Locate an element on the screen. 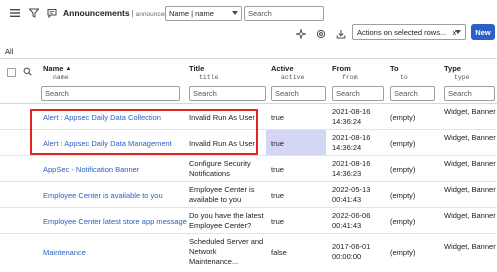 The height and width of the screenshot is (272, 497). column-label: Name is located at coordinates (53, 68).